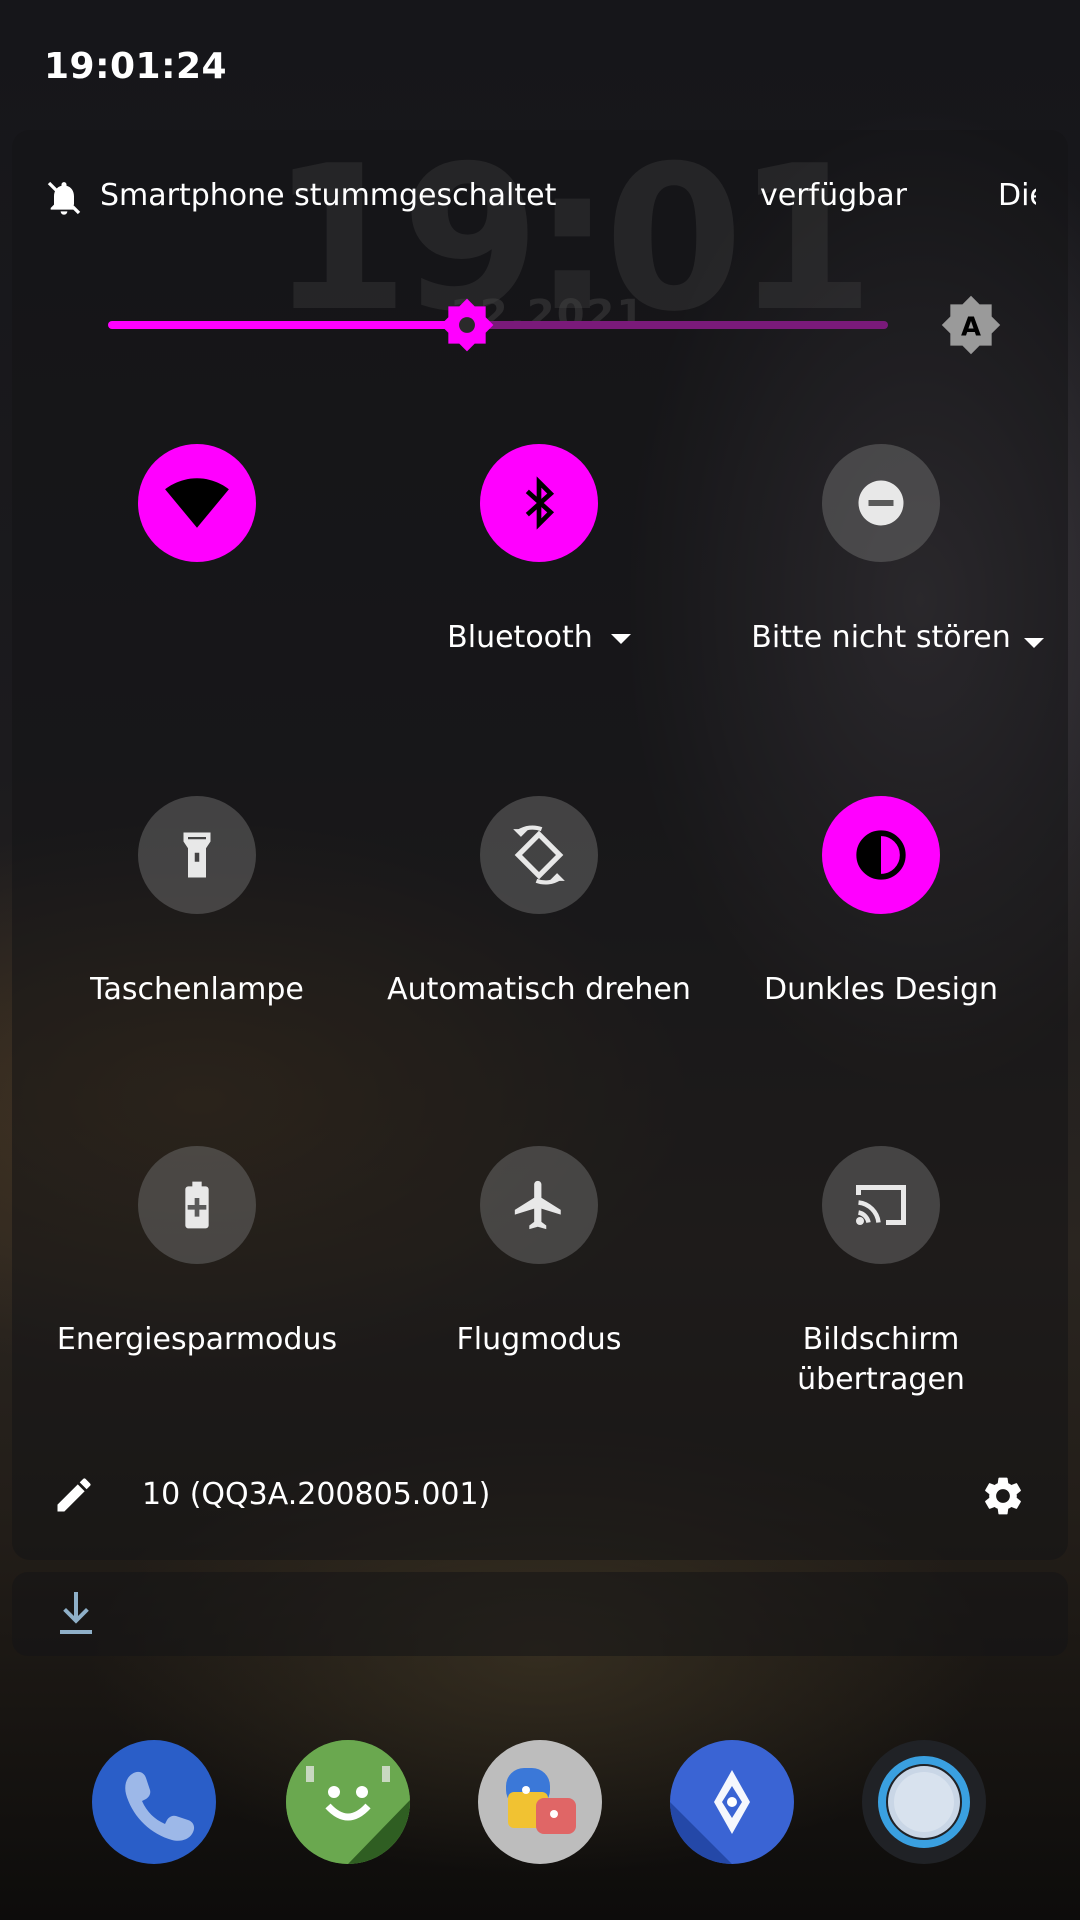 This screenshot has height=1920, width=1080. I want to click on do-not-disturb-icon, so click(881, 503).